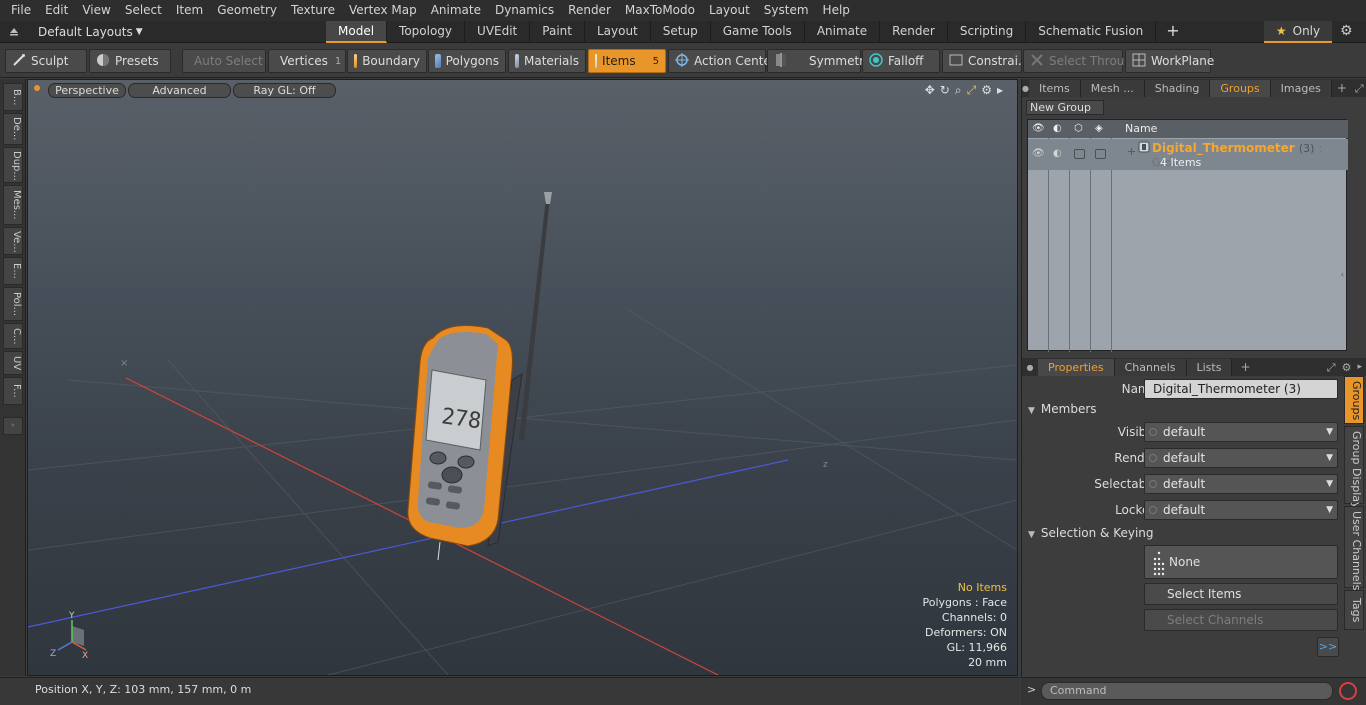 This screenshot has width=1366, height=705. Describe the element at coordinates (1241, 458) in the screenshot. I see `render-dropdown: default ▼` at that location.